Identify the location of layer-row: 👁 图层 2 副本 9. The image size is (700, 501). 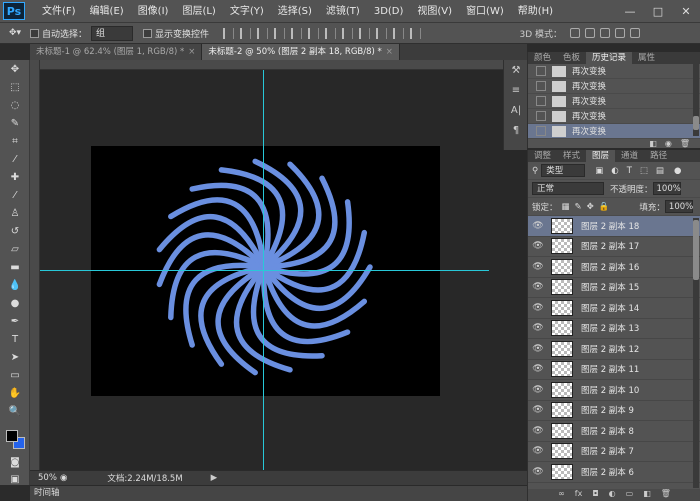
(614, 411).